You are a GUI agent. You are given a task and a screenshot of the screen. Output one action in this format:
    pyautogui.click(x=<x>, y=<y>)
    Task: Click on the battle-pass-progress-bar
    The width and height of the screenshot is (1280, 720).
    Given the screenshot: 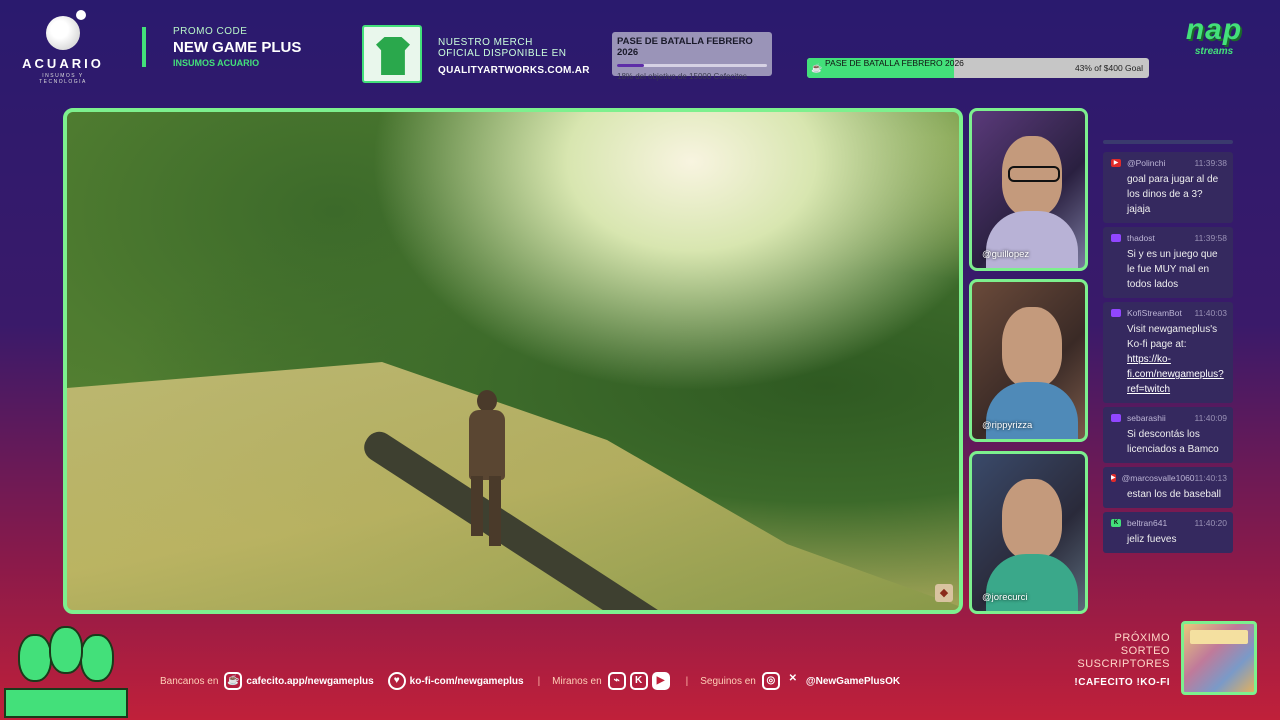 What is the action you would take?
    pyautogui.click(x=692, y=65)
    